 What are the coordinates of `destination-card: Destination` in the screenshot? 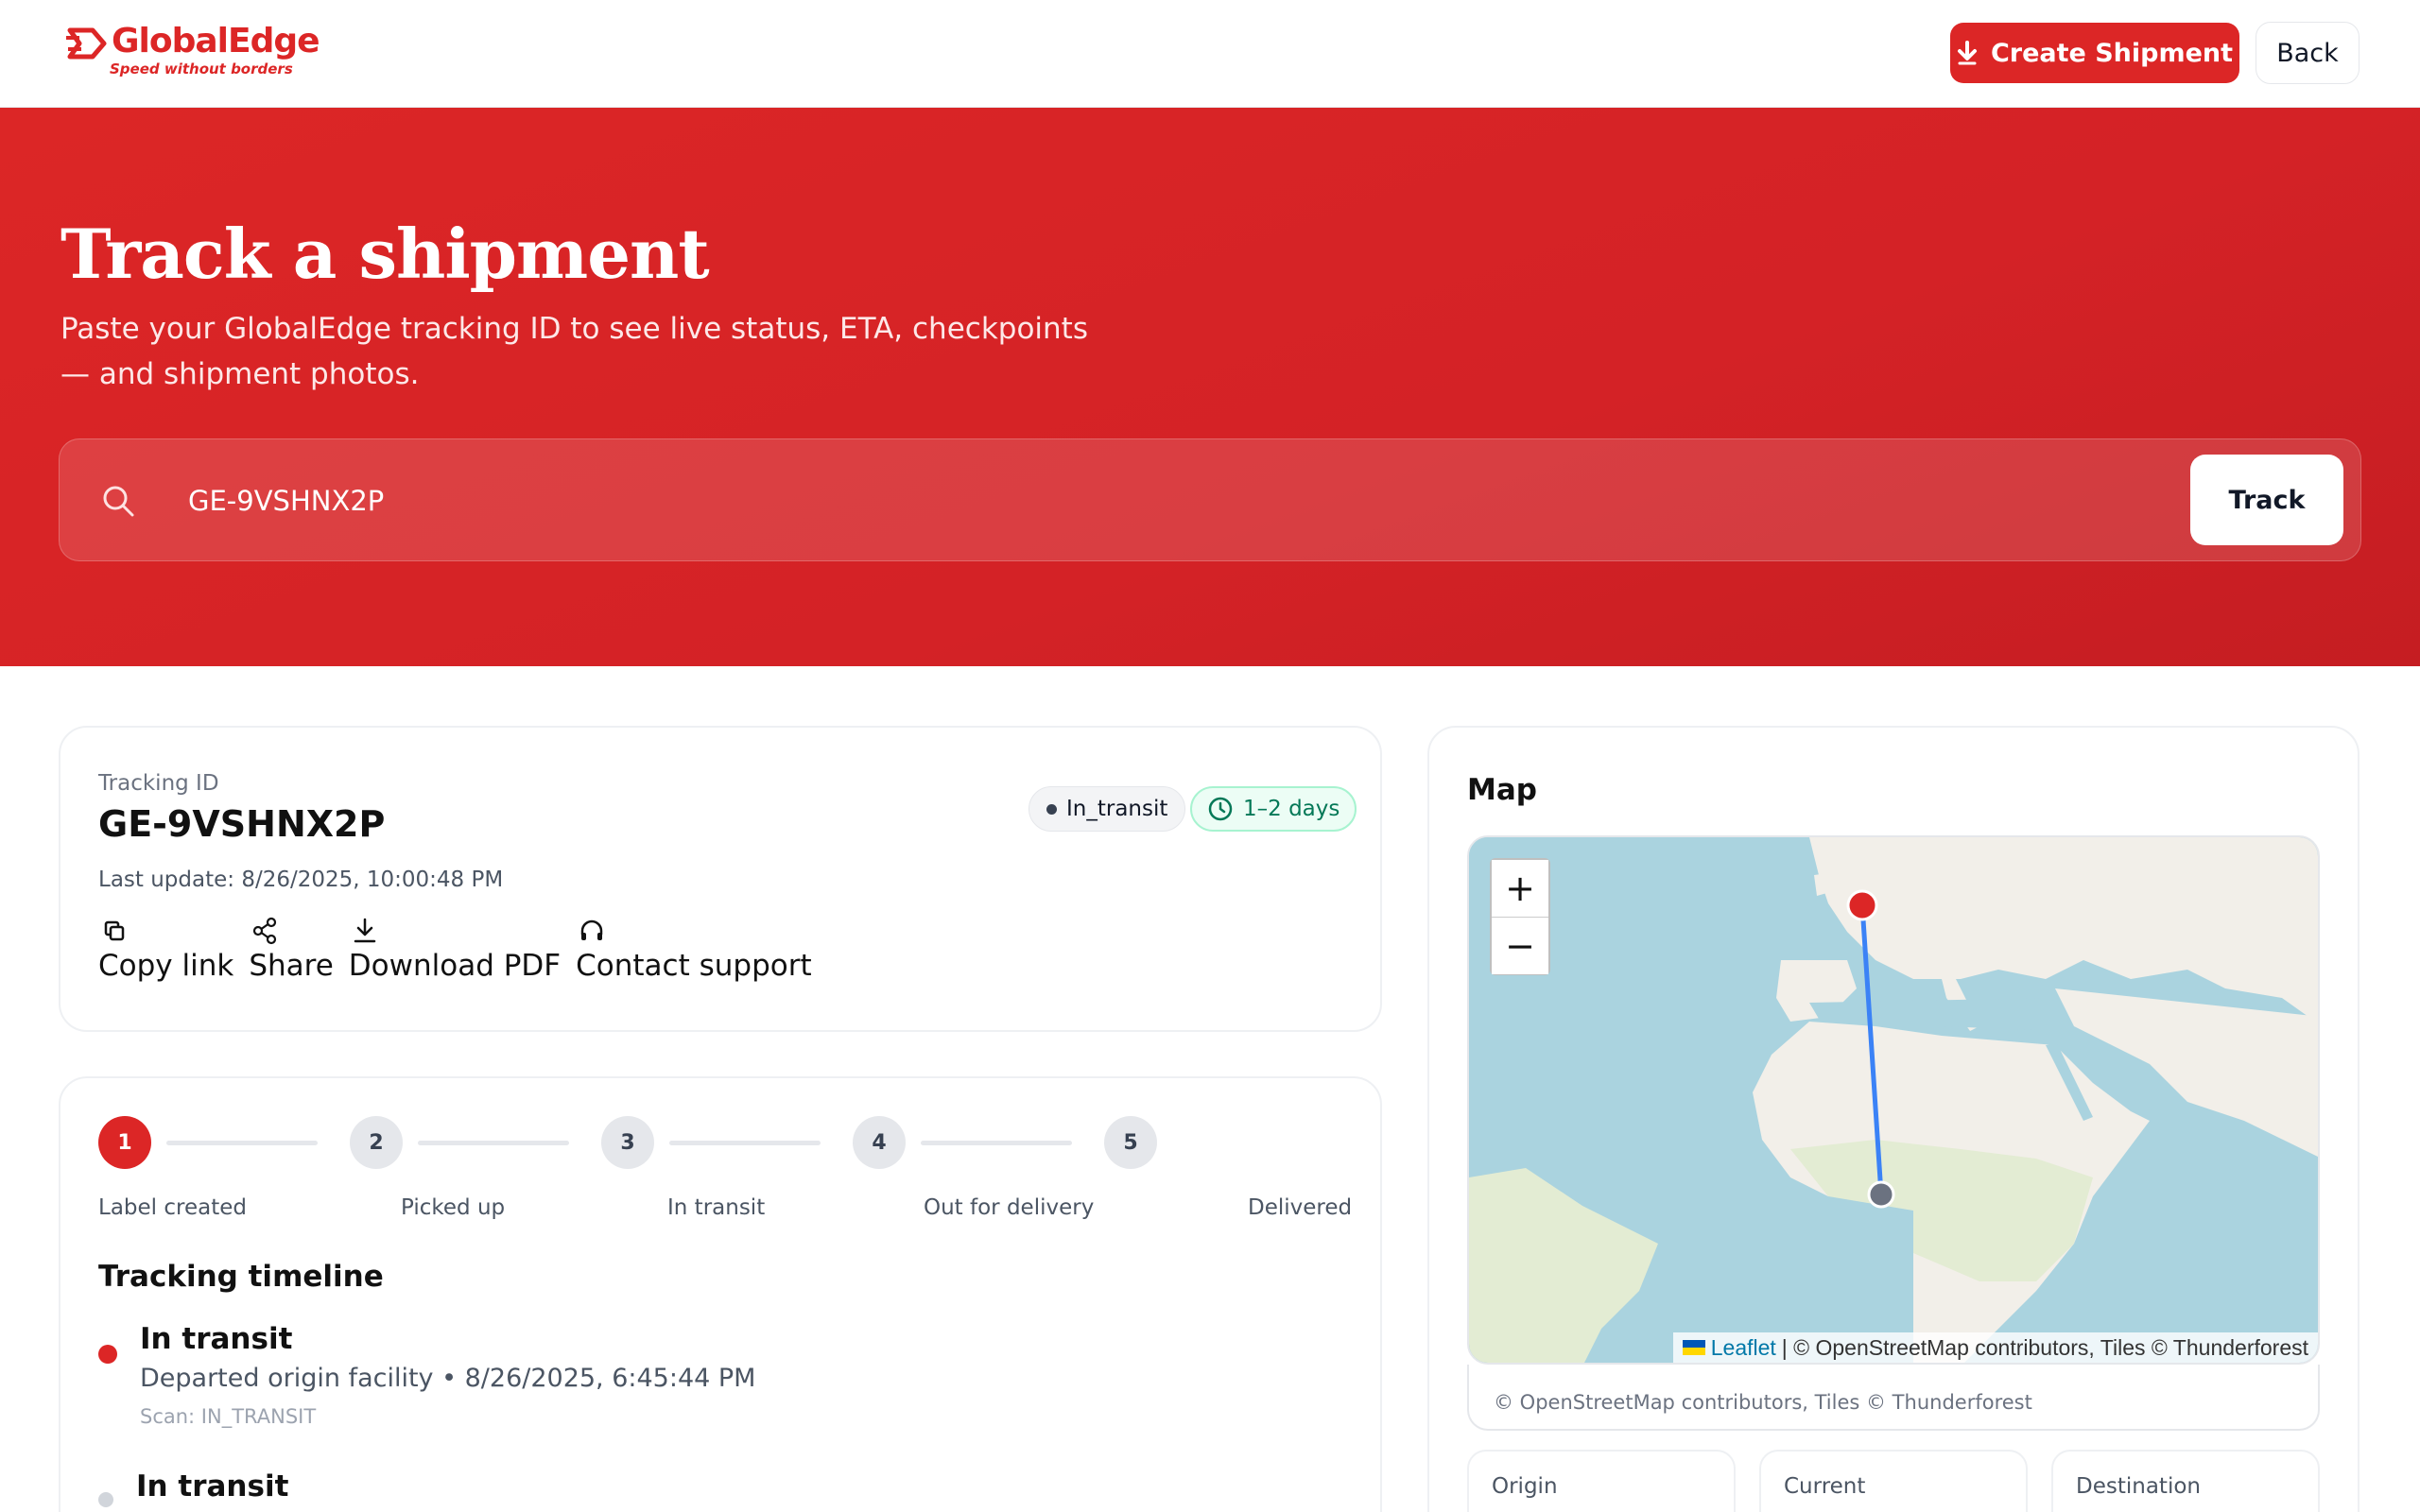 It's located at (2185, 1481).